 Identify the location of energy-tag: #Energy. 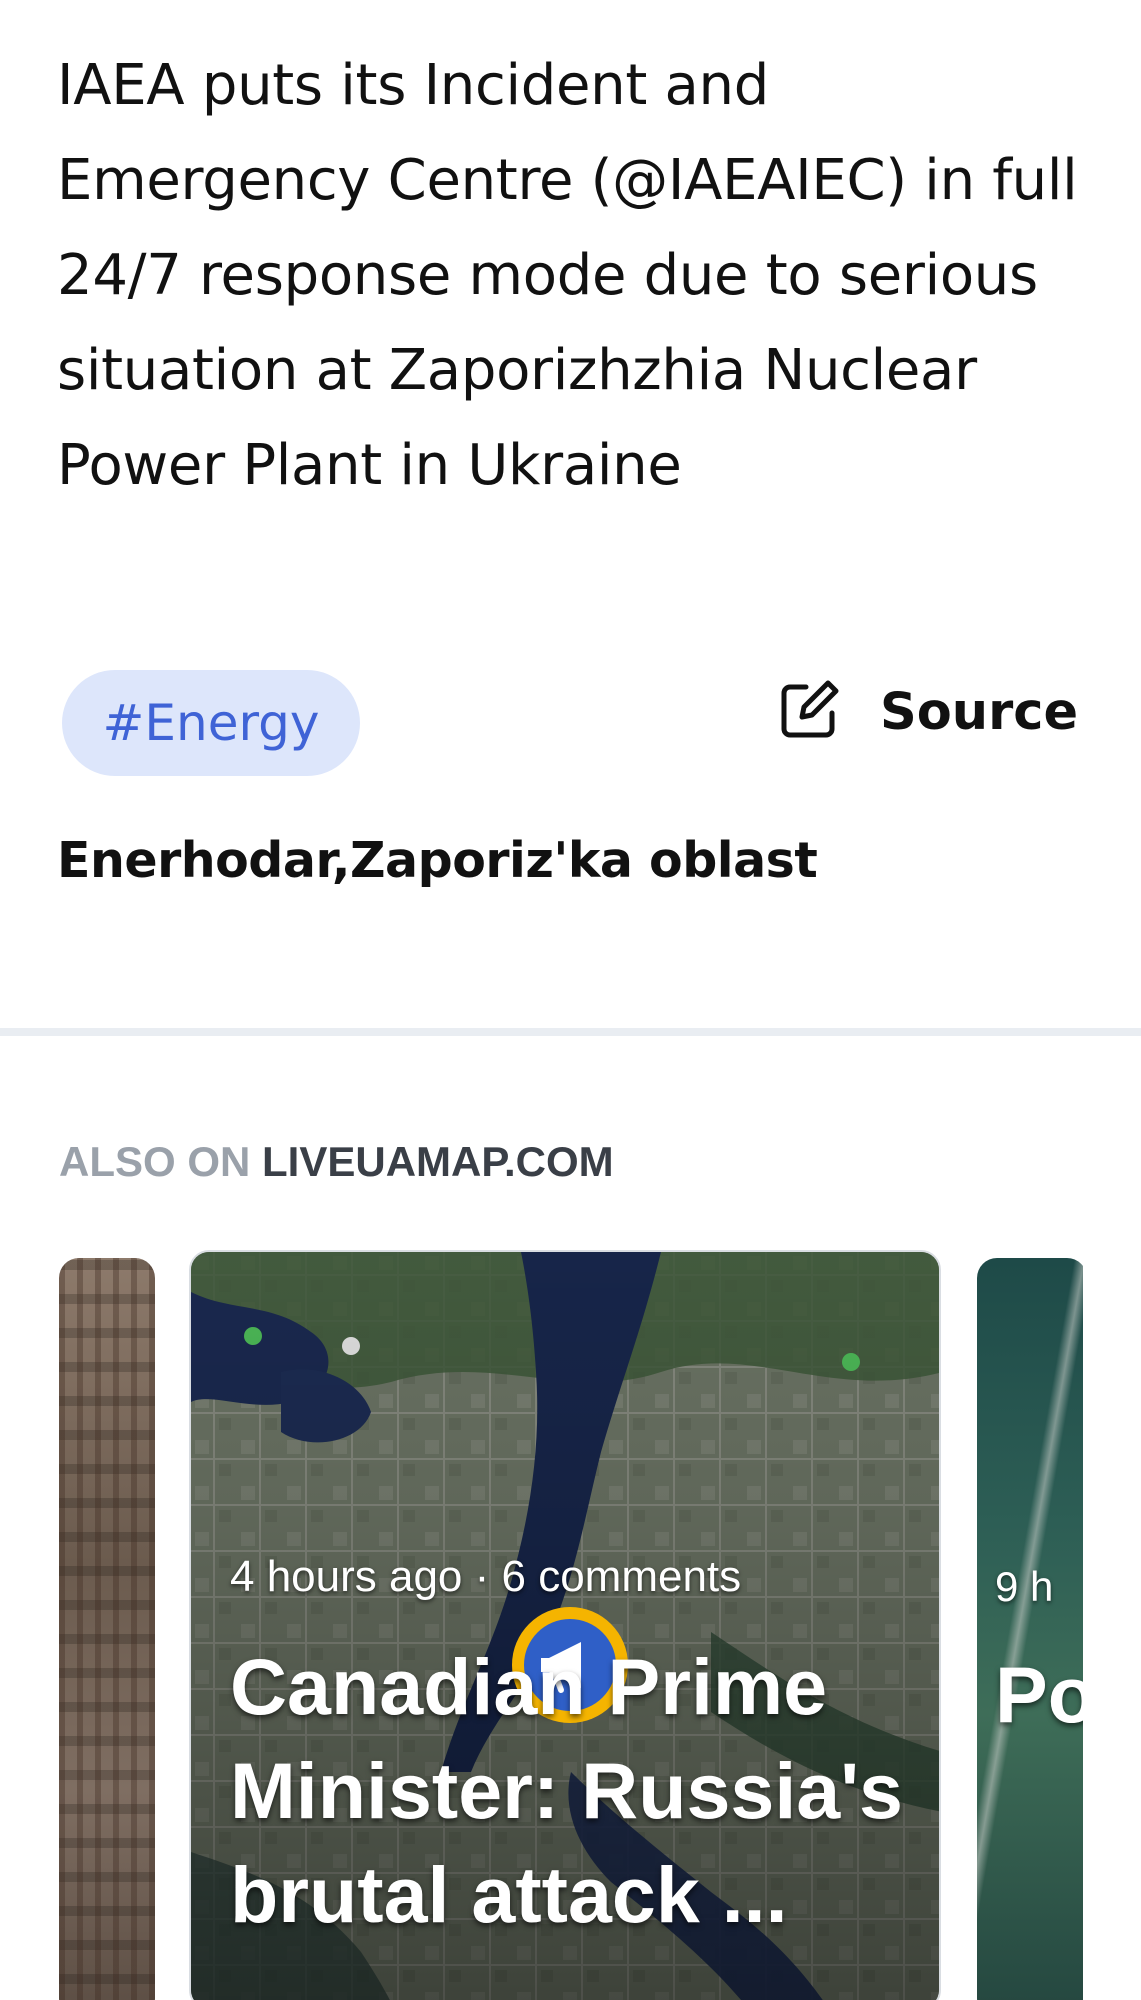
(211, 723).